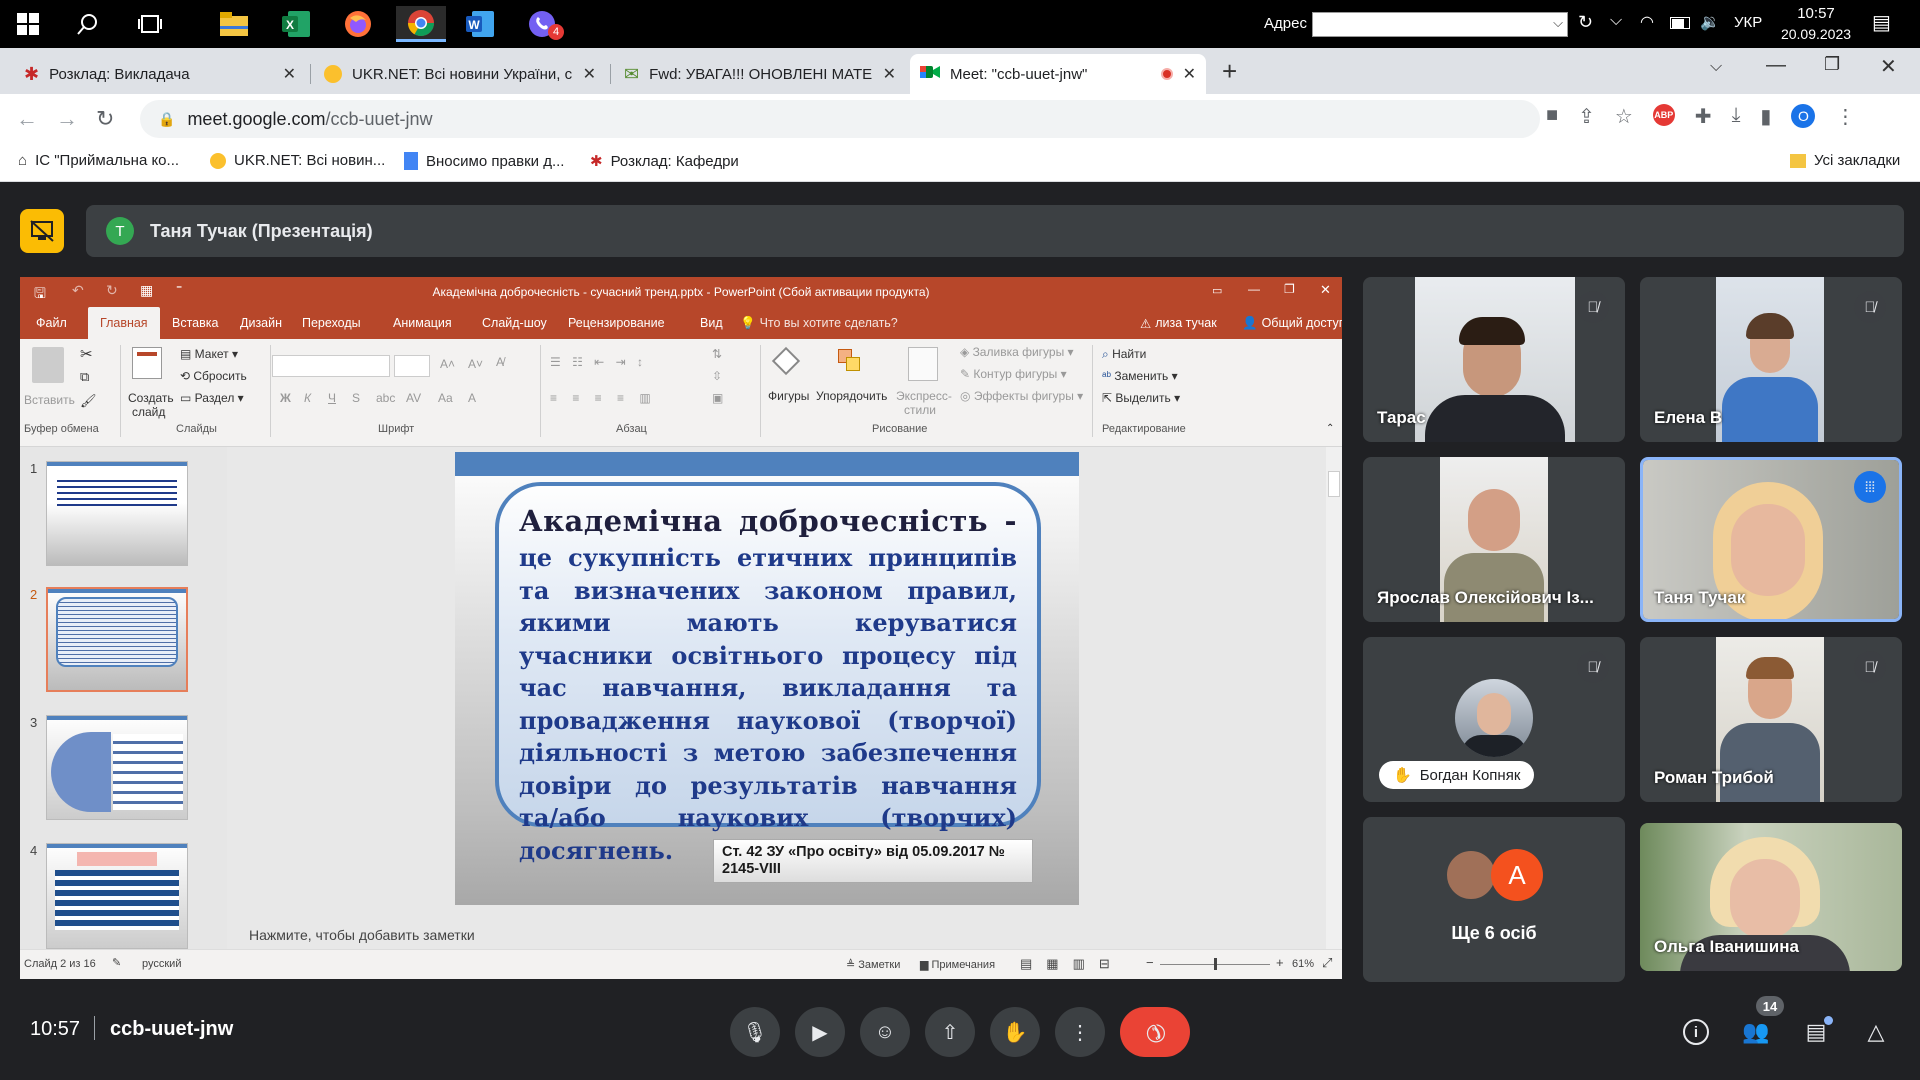 The height and width of the screenshot is (1080, 1920). I want to click on forward-icon: →, so click(67, 119).